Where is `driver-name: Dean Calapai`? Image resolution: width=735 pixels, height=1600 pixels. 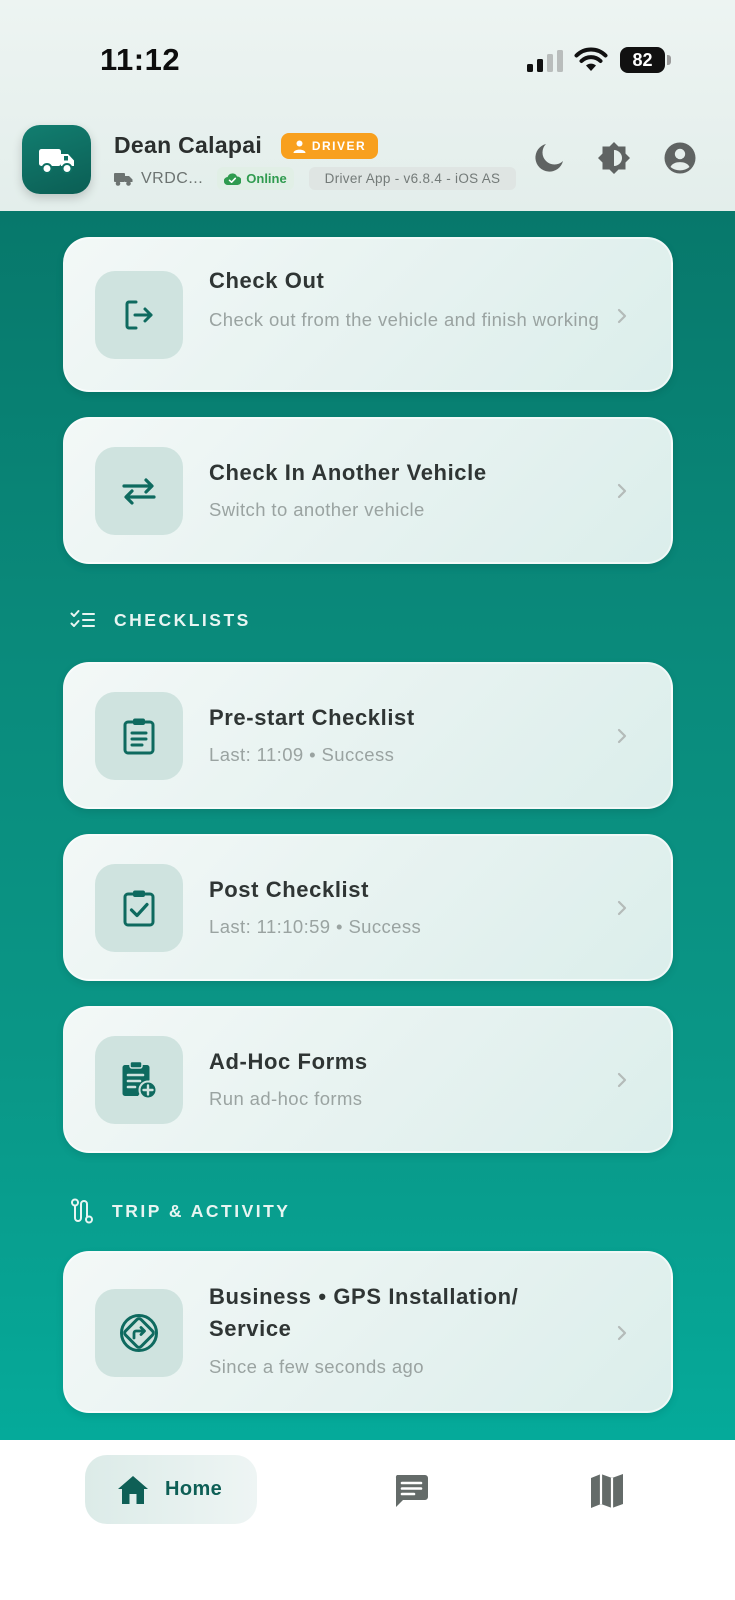
driver-name: Dean Calapai is located at coordinates (188, 145).